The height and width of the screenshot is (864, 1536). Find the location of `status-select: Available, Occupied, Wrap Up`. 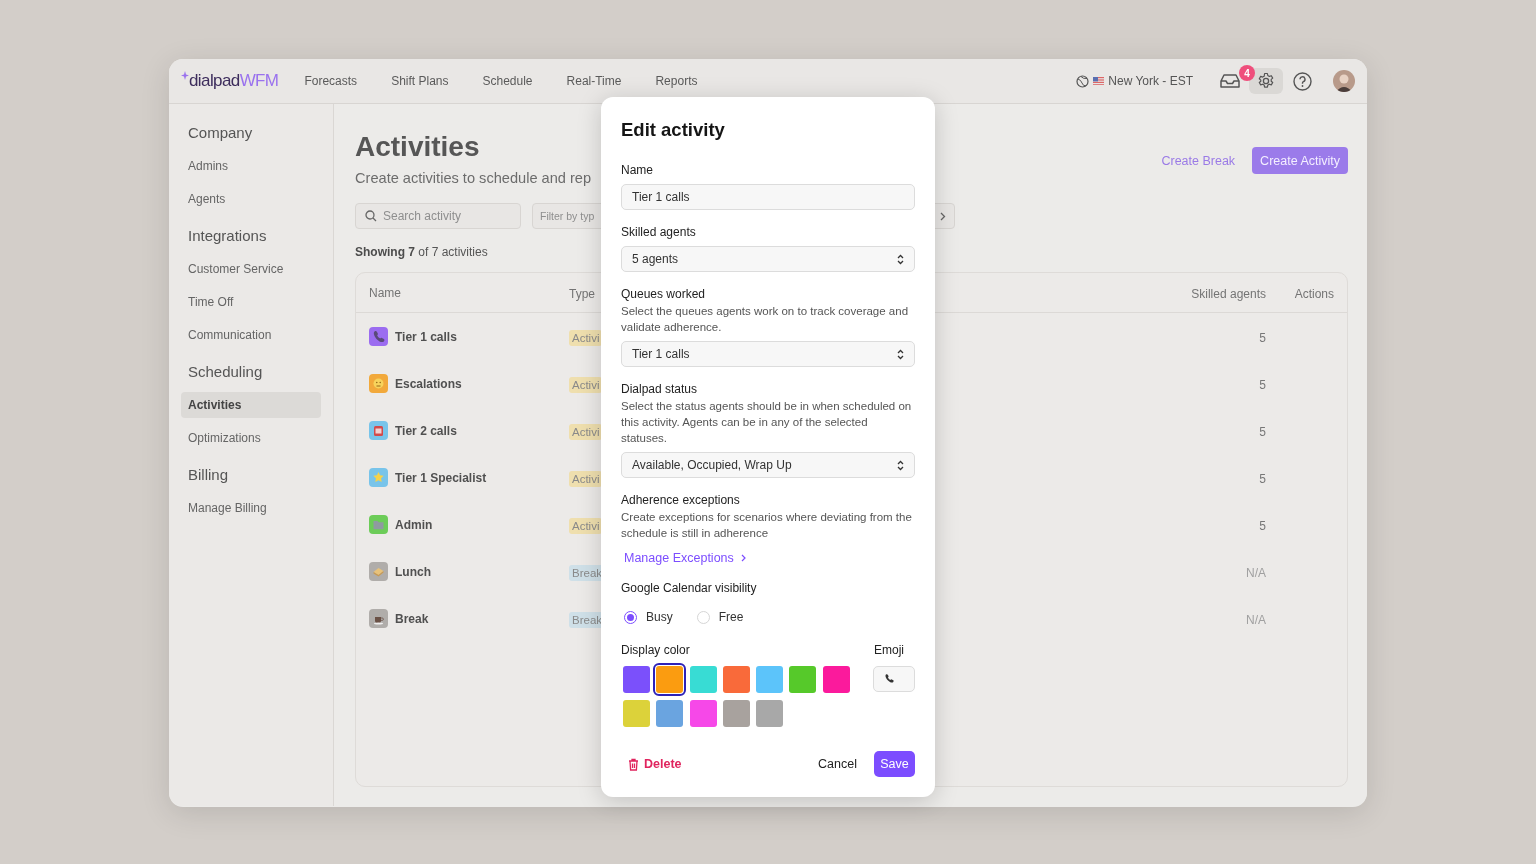

status-select: Available, Occupied, Wrap Up is located at coordinates (768, 465).